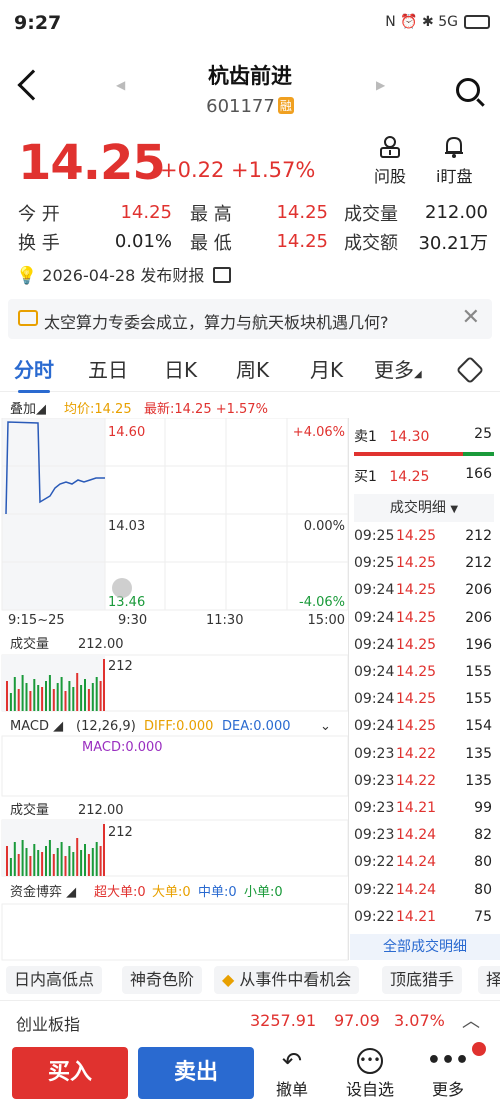 This screenshot has height=1106, width=500. What do you see at coordinates (370, 1061) in the screenshot?
I see `add-watch-icon: •••` at bounding box center [370, 1061].